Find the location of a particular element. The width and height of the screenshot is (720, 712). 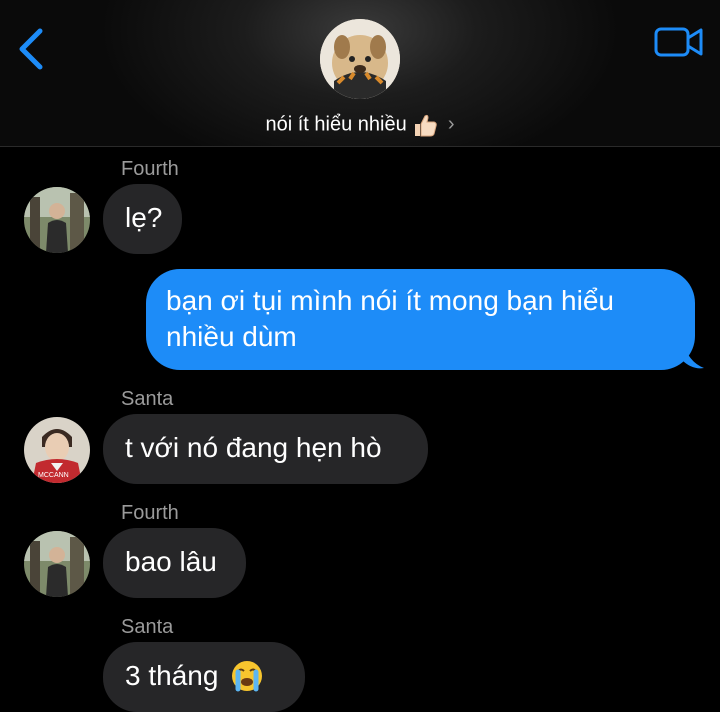

message-bubble: t với nó đang hẹn hò is located at coordinates (265, 449).